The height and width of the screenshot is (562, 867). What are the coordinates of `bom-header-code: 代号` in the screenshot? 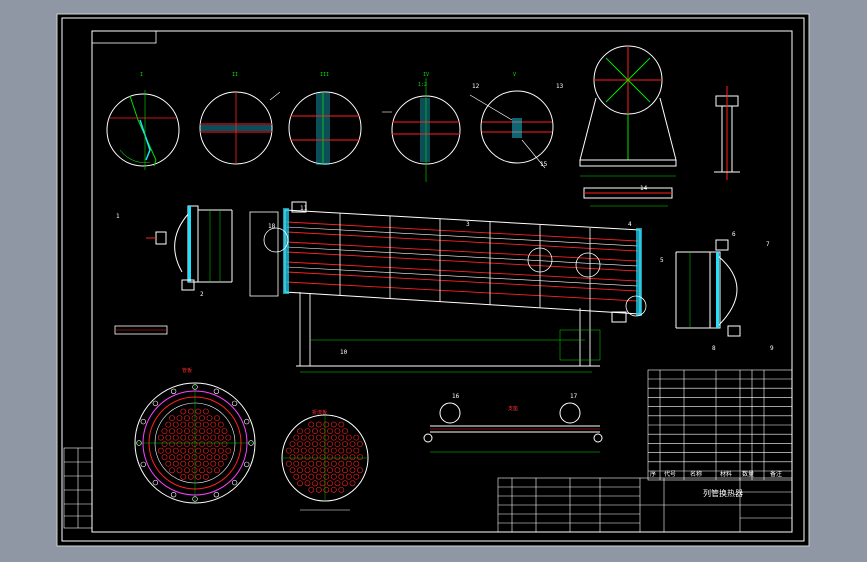 It's located at (670, 474).